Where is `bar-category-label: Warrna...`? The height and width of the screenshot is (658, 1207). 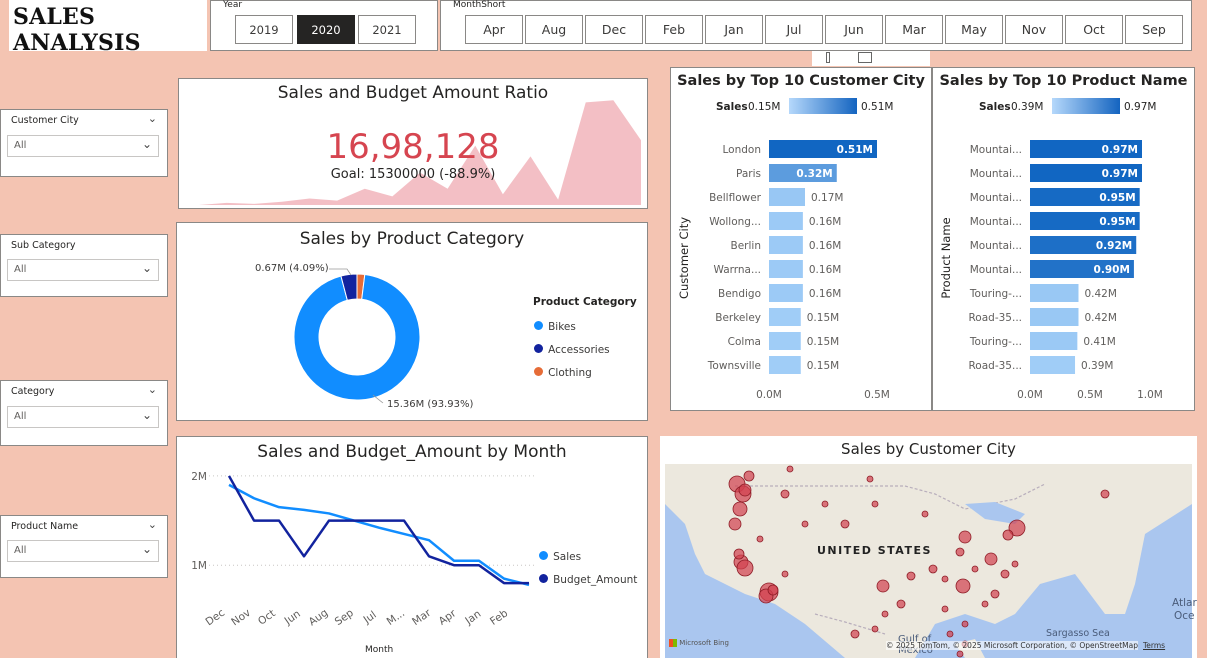 bar-category-label: Warrna... is located at coordinates (737, 270).